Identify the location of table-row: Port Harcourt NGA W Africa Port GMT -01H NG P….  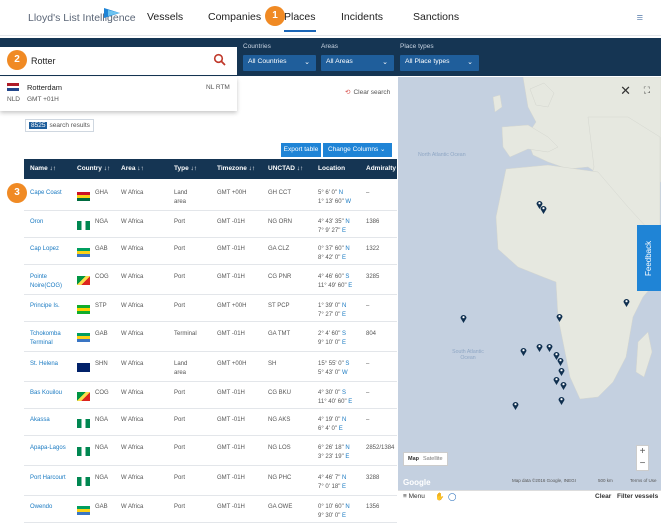
(210, 481).